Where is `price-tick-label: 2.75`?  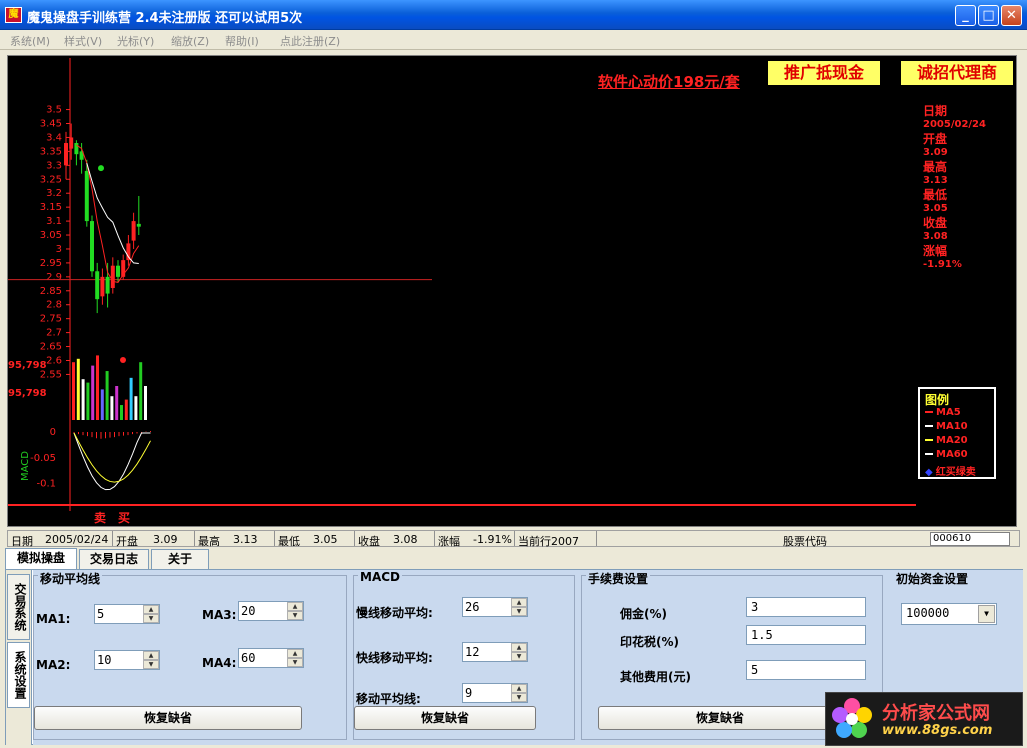 price-tick-label: 2.75 is located at coordinates (51, 319).